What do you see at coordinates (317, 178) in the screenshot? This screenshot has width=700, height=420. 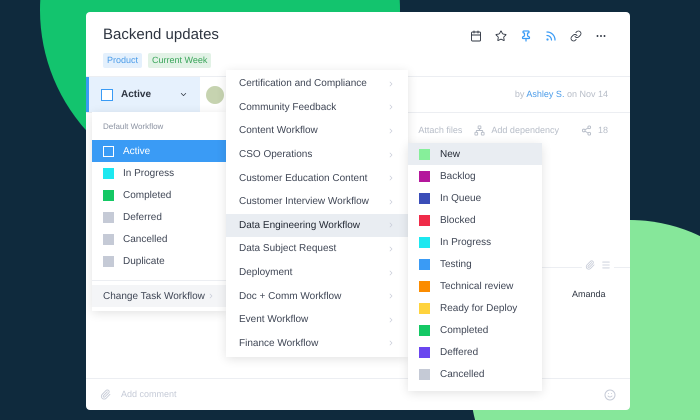 I see `workflow-option: Customer Education Content` at bounding box center [317, 178].